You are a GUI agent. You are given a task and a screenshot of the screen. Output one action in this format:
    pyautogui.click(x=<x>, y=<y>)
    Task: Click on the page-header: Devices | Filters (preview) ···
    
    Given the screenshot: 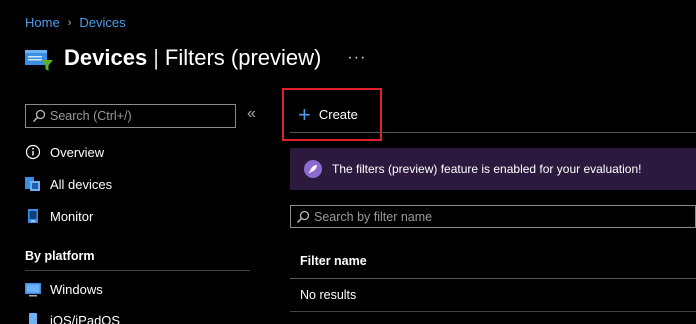 What is the action you would take?
    pyautogui.click(x=195, y=58)
    